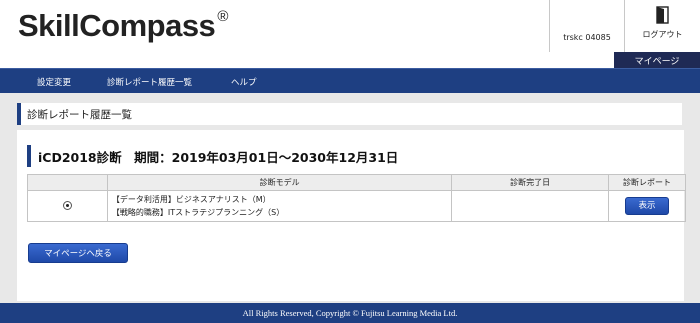  I want to click on back-button-label: マイページへ戻る, so click(78, 254).